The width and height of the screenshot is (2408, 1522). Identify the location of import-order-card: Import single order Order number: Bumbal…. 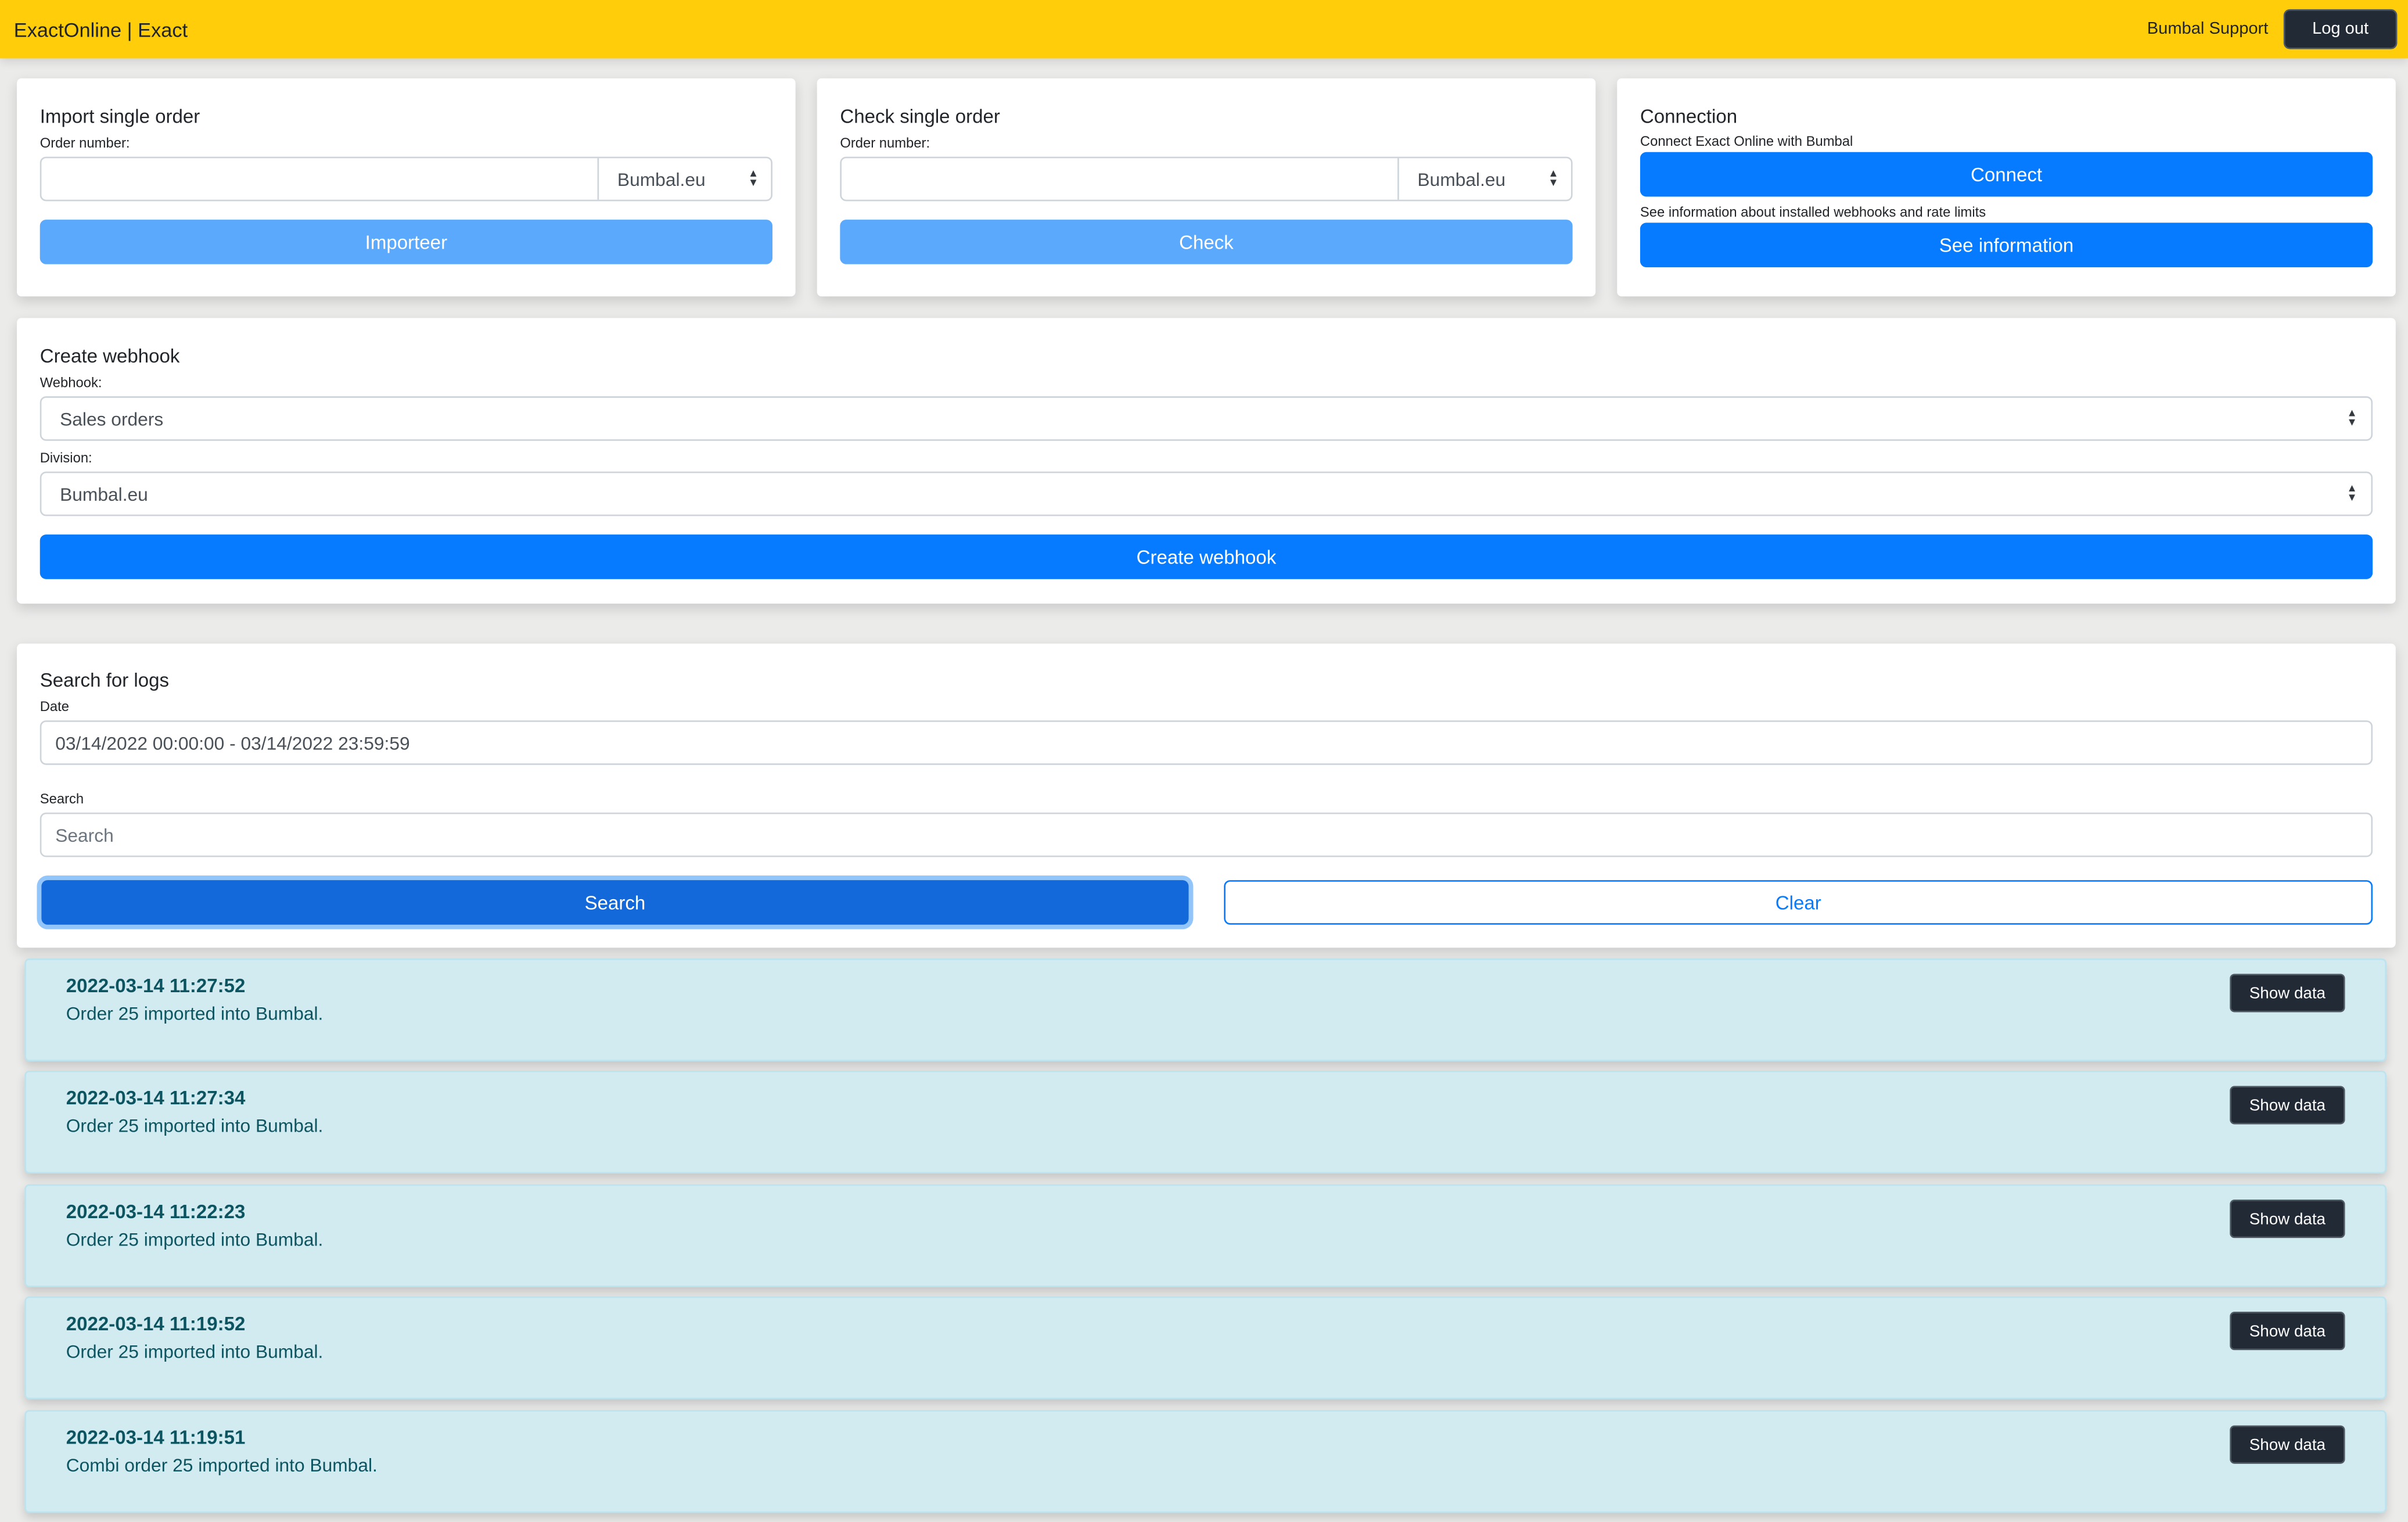
(406, 187).